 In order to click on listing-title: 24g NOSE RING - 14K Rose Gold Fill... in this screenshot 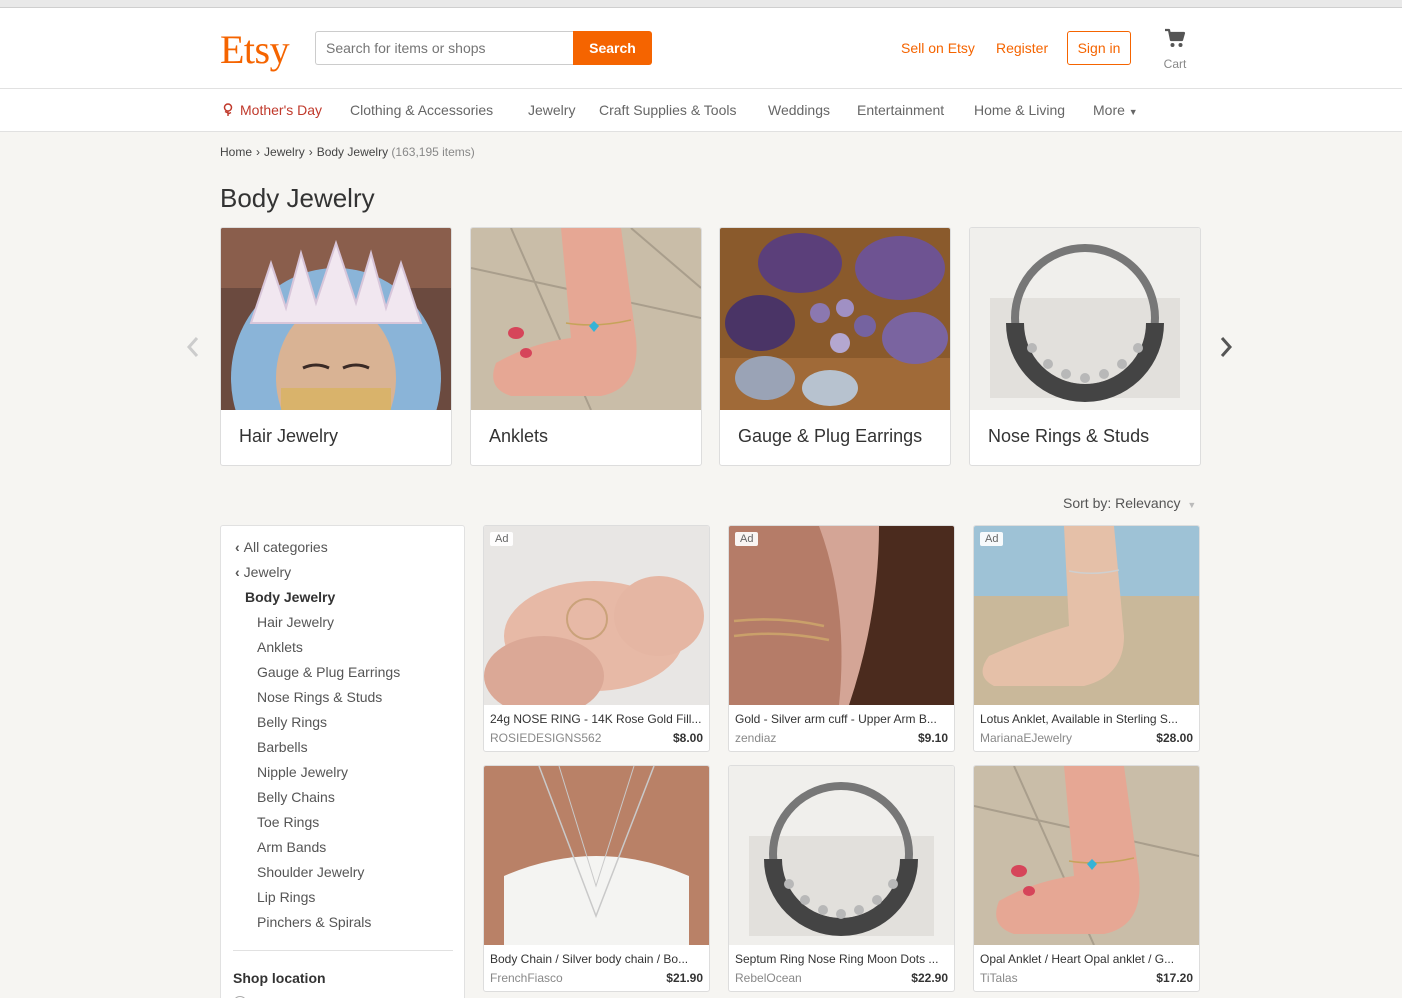, I will do `click(596, 719)`.